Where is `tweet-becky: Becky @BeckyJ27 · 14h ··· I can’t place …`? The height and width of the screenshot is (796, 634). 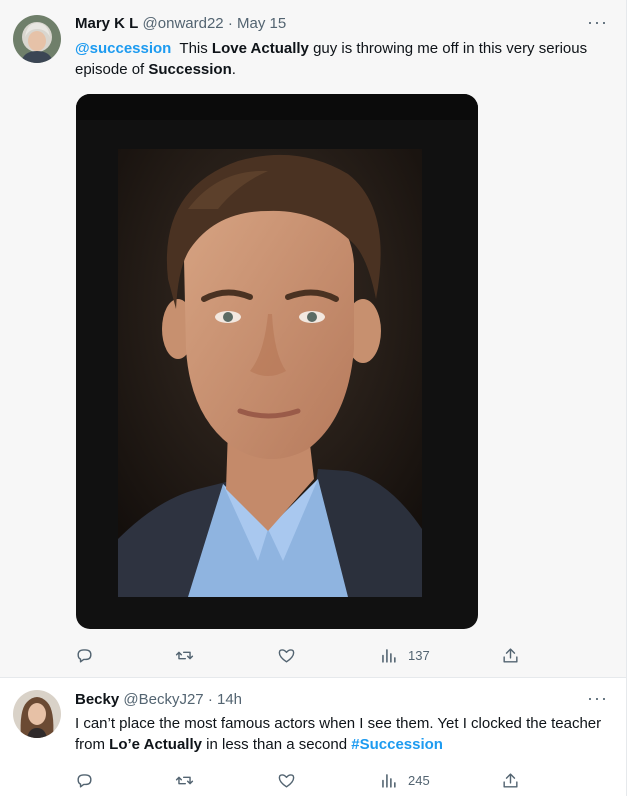
tweet-becky: Becky @BeckyJ27 · 14h ··· I can’t place … is located at coordinates (313, 737).